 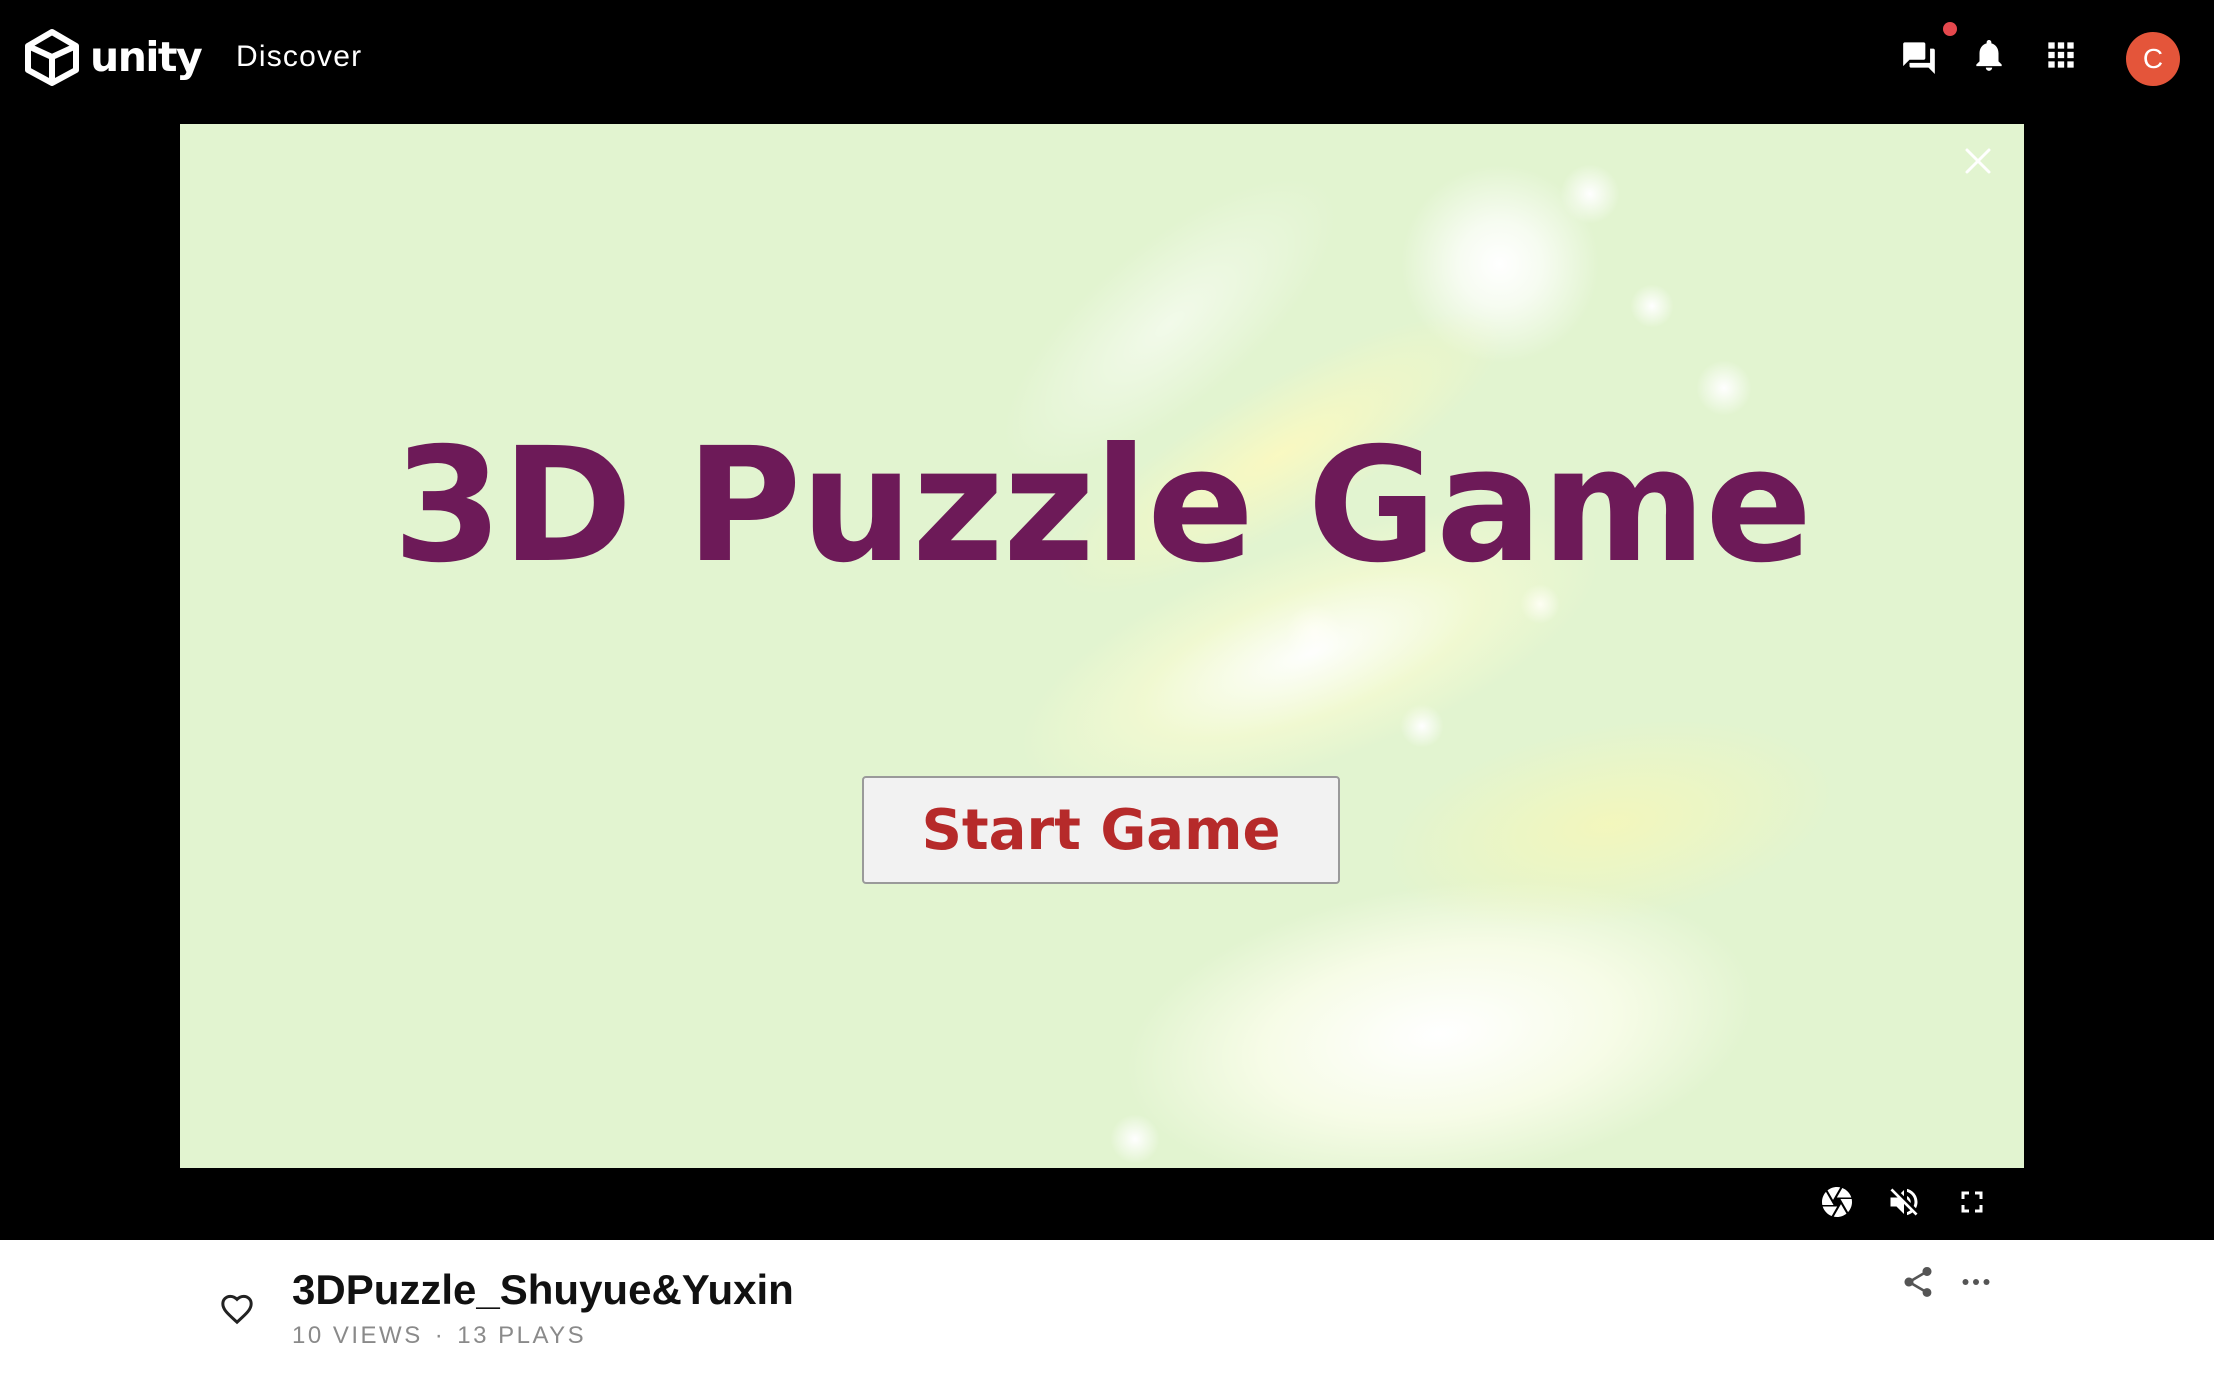 I want to click on bell-icon, so click(x=1989, y=55).